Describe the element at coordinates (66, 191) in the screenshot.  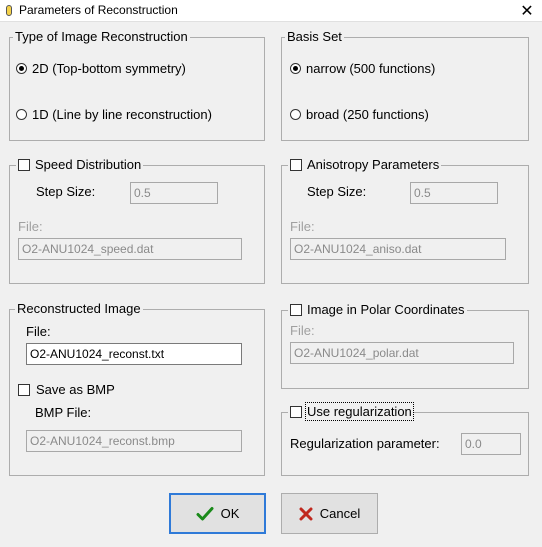
I see `speed-step-label: Step Size:` at that location.